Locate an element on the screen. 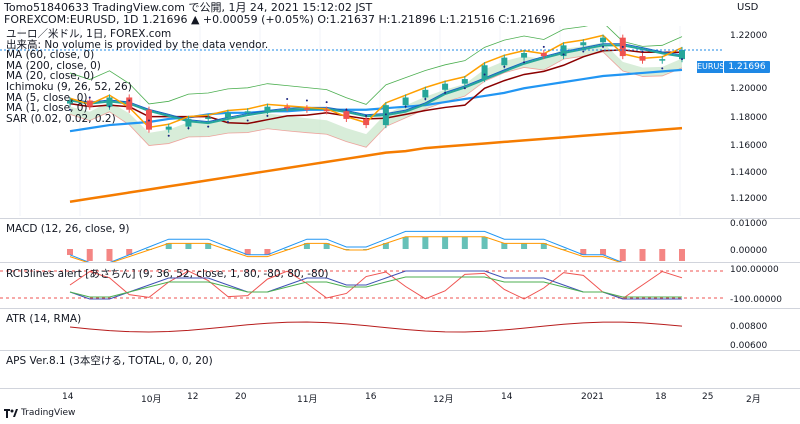  x-tick: 20 is located at coordinates (241, 397).